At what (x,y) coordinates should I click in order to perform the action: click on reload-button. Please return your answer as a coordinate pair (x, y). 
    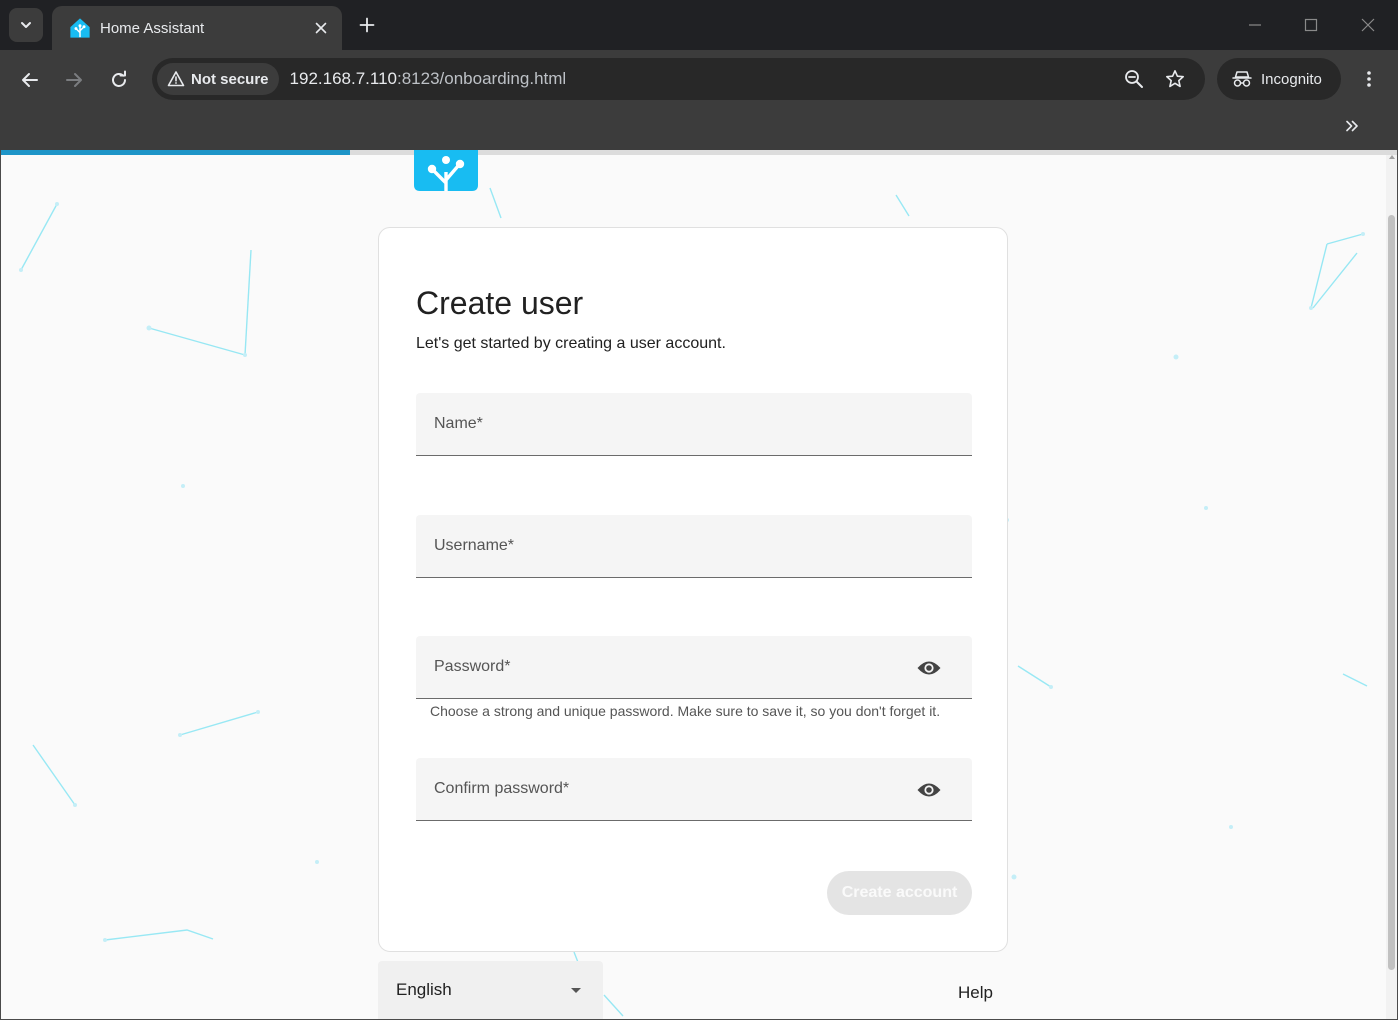
    Looking at the image, I should click on (119, 80).